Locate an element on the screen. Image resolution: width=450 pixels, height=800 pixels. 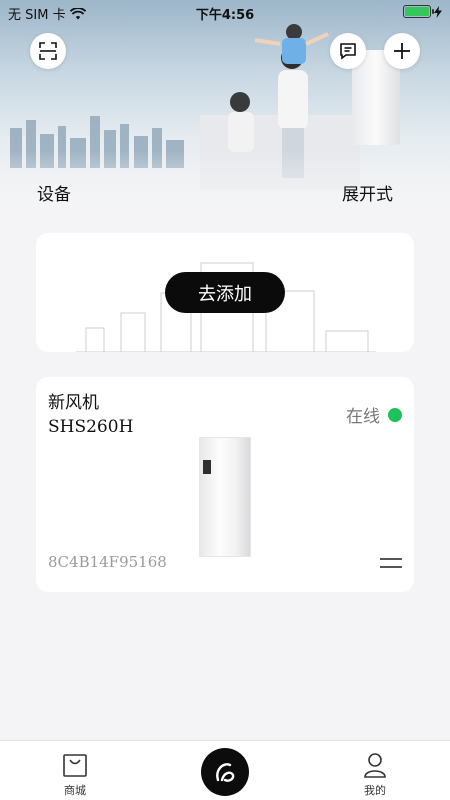
add-device-button is located at coordinates (402, 51).